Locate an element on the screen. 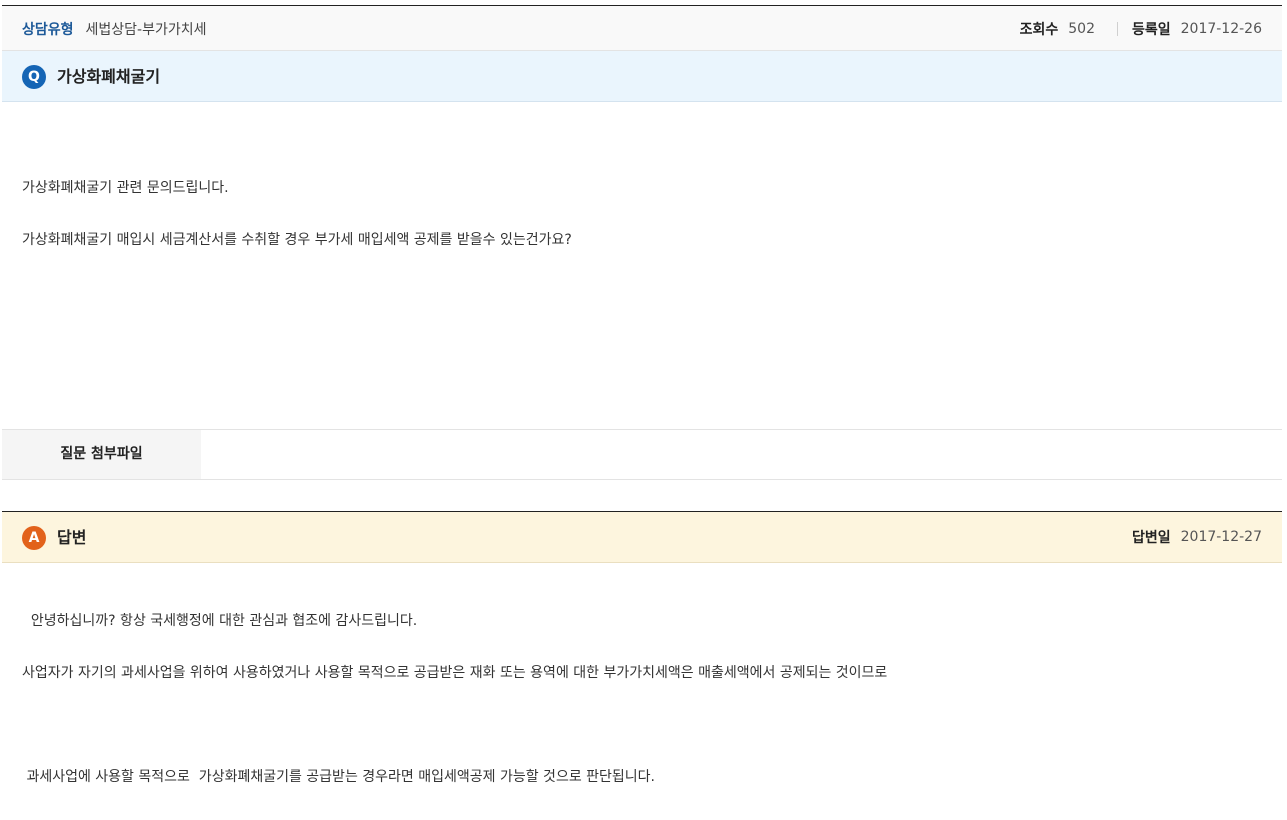  question-badge-icon: Q is located at coordinates (34, 77).